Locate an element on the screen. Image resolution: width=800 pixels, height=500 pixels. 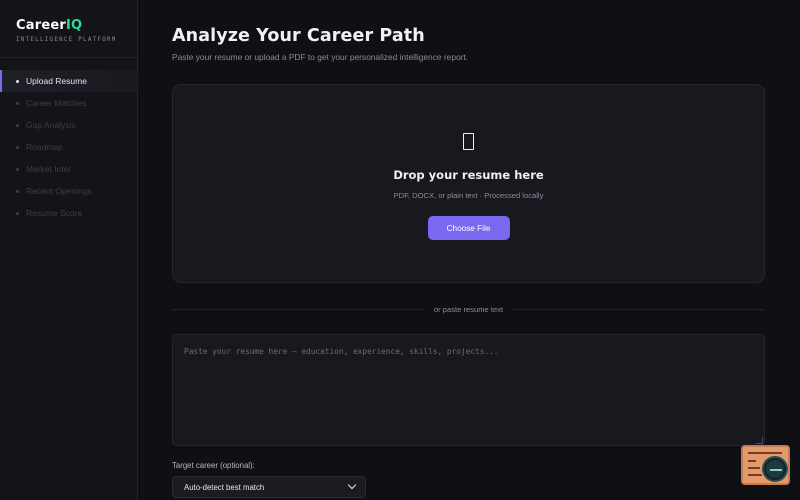
chevron-down-icon is located at coordinates (352, 485).